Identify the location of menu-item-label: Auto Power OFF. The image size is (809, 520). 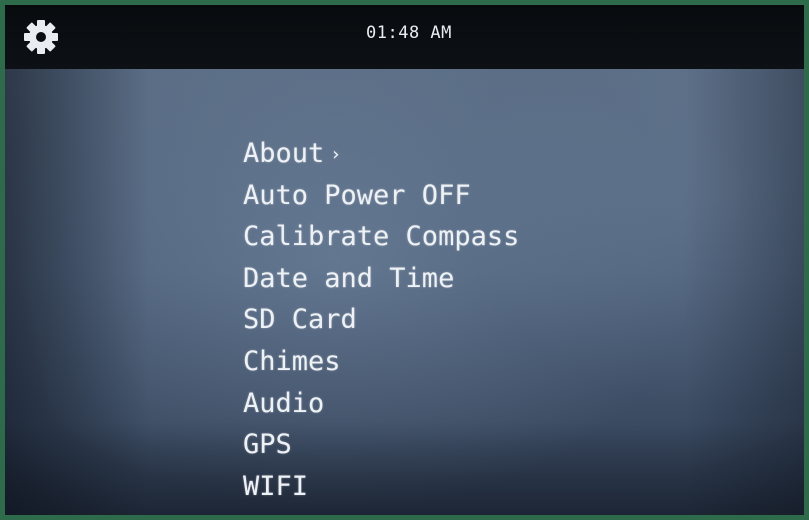
(357, 195).